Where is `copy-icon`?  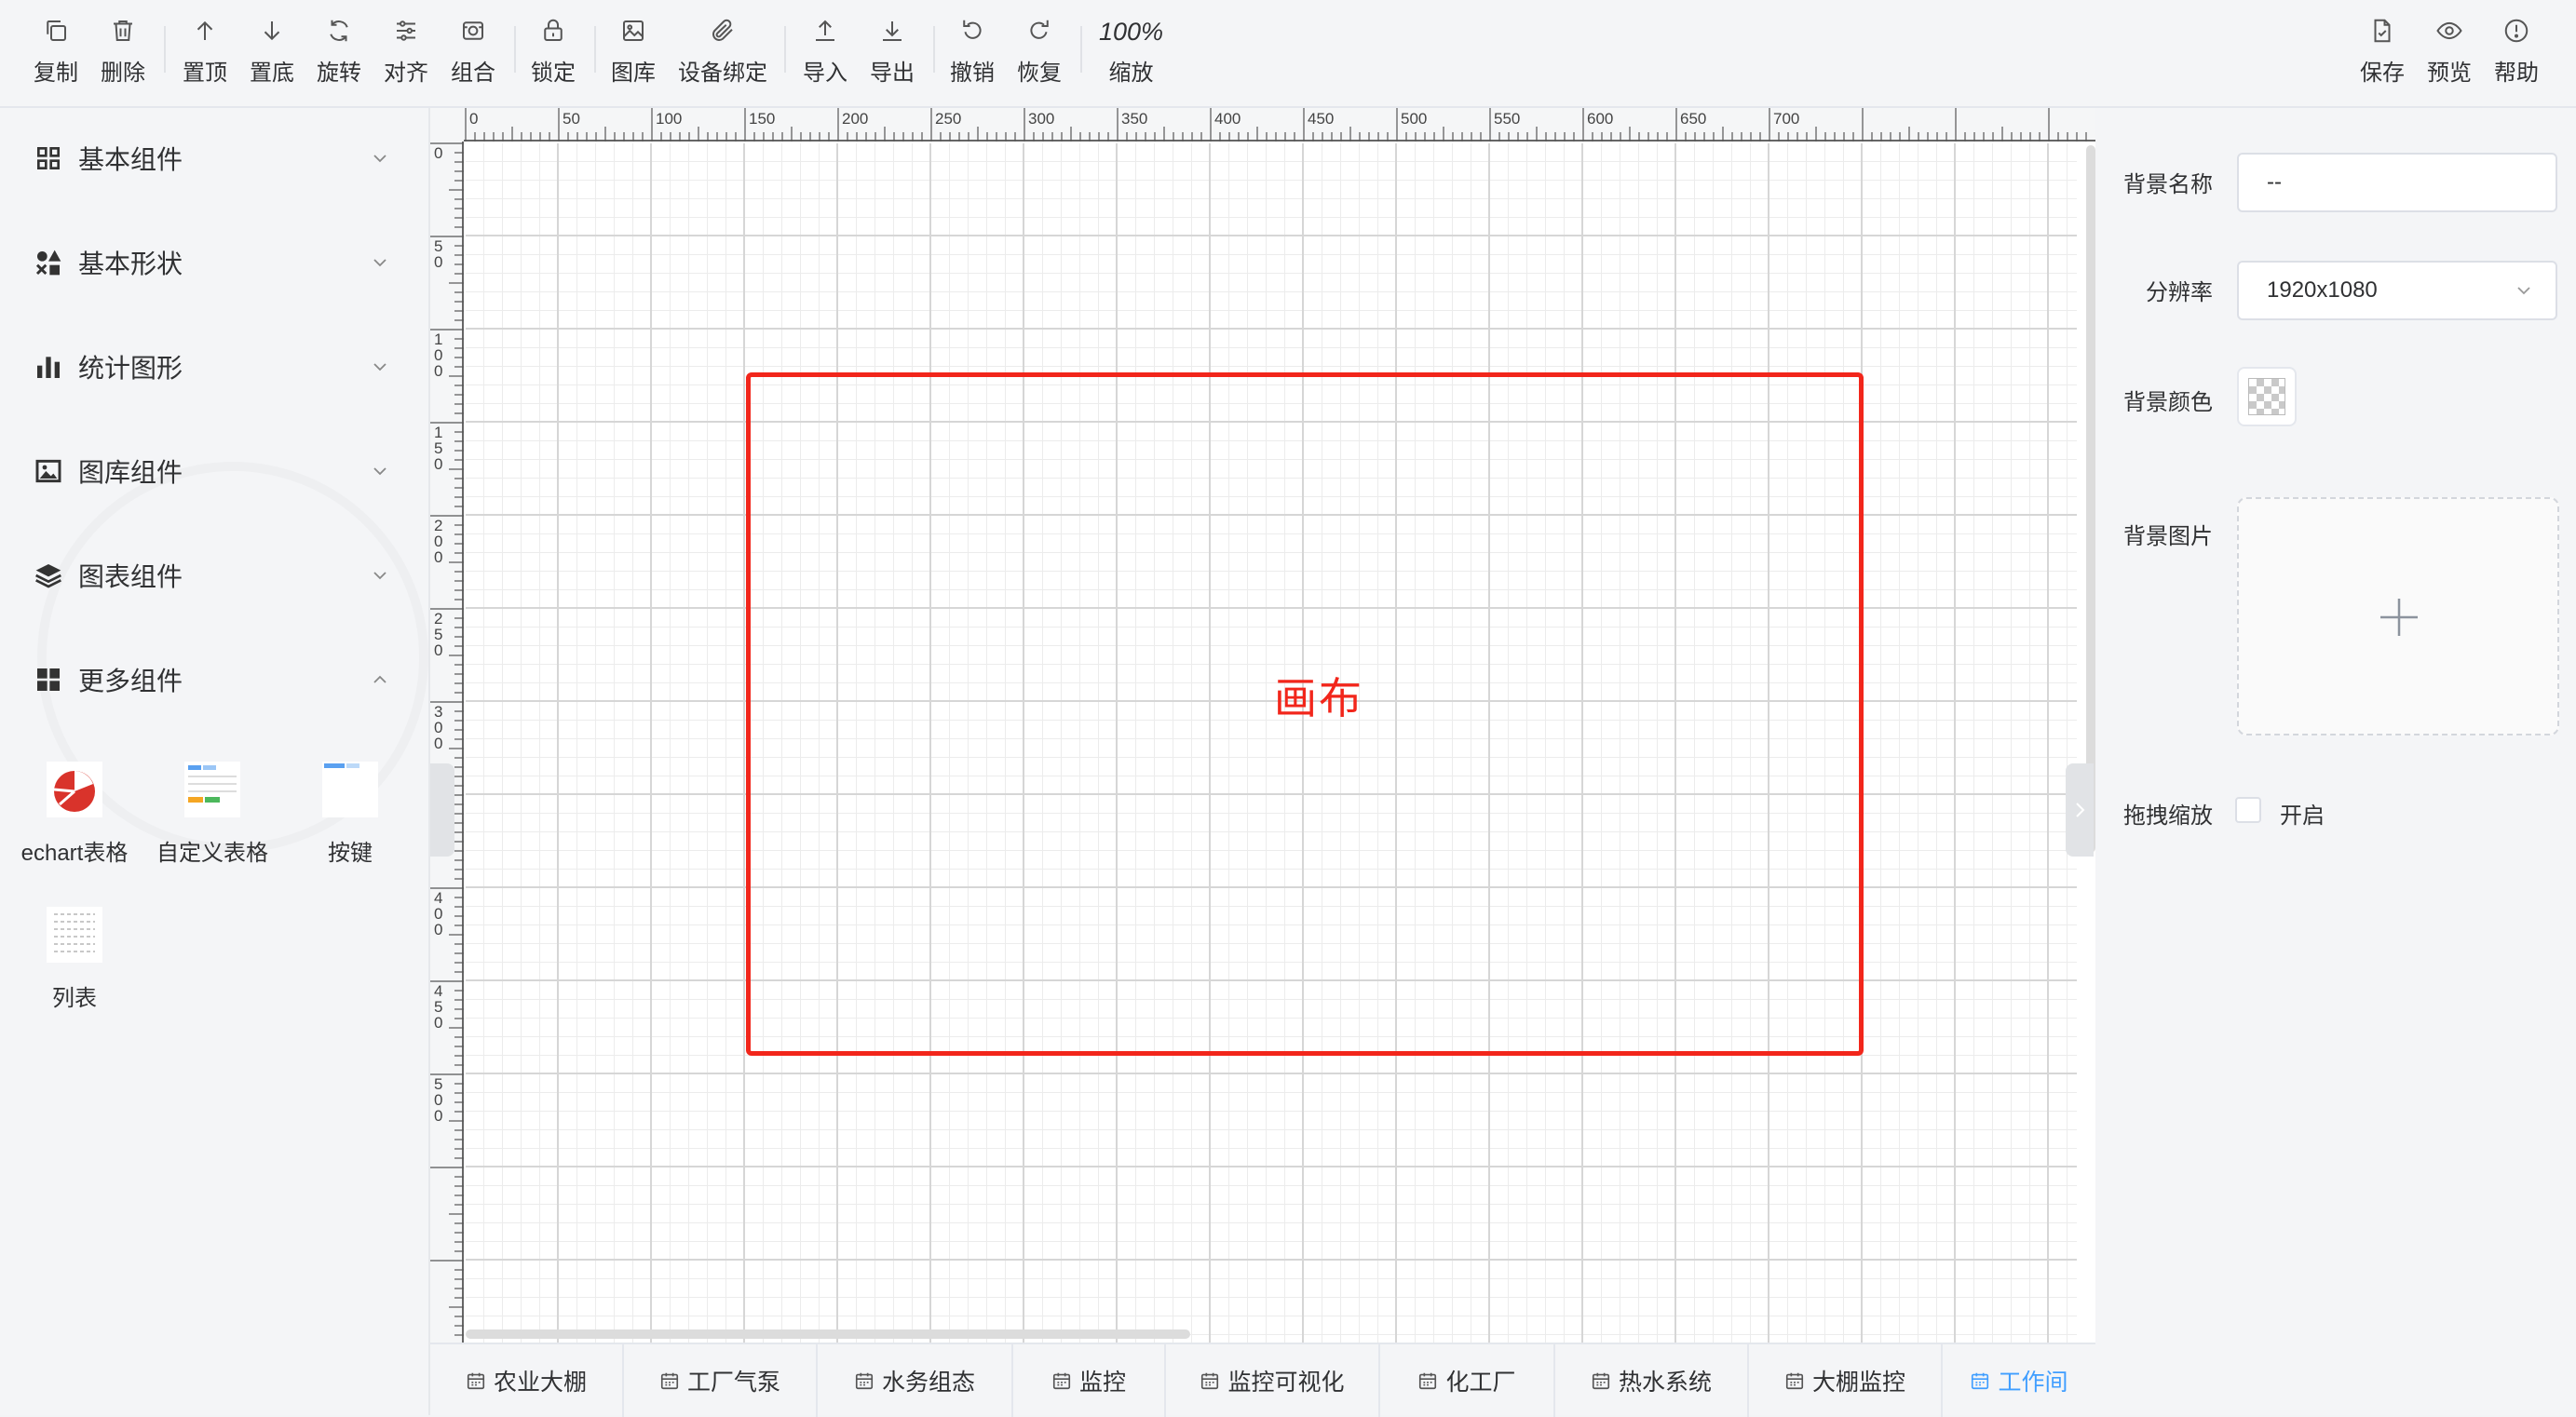 copy-icon is located at coordinates (56, 31).